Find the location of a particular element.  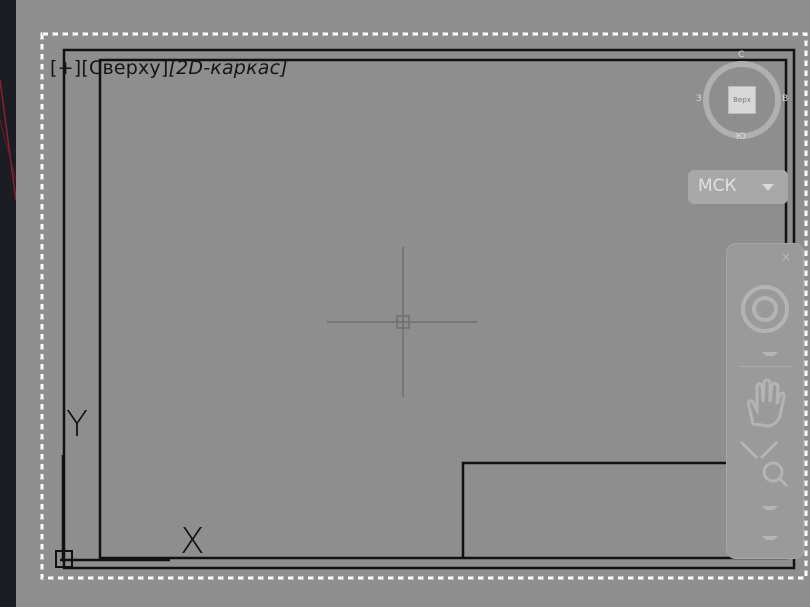

view-menu-button: [Сверху] is located at coordinates (124, 68).